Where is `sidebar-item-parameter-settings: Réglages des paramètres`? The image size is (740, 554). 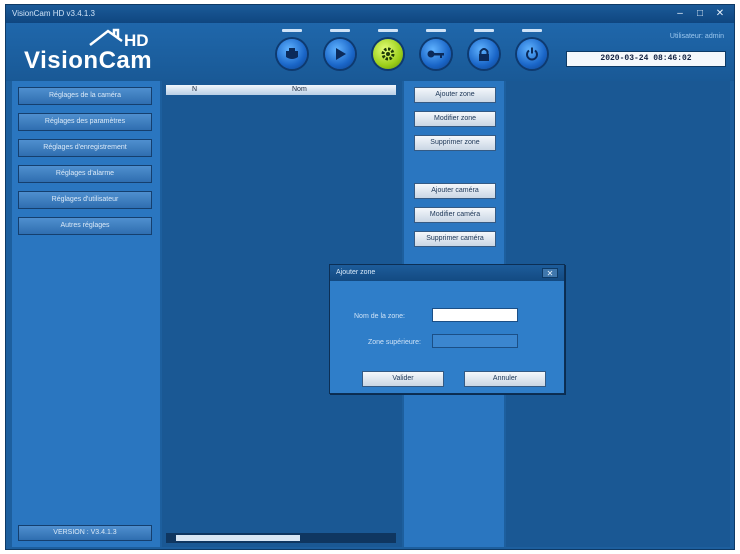 sidebar-item-parameter-settings: Réglages des paramètres is located at coordinates (85, 122).